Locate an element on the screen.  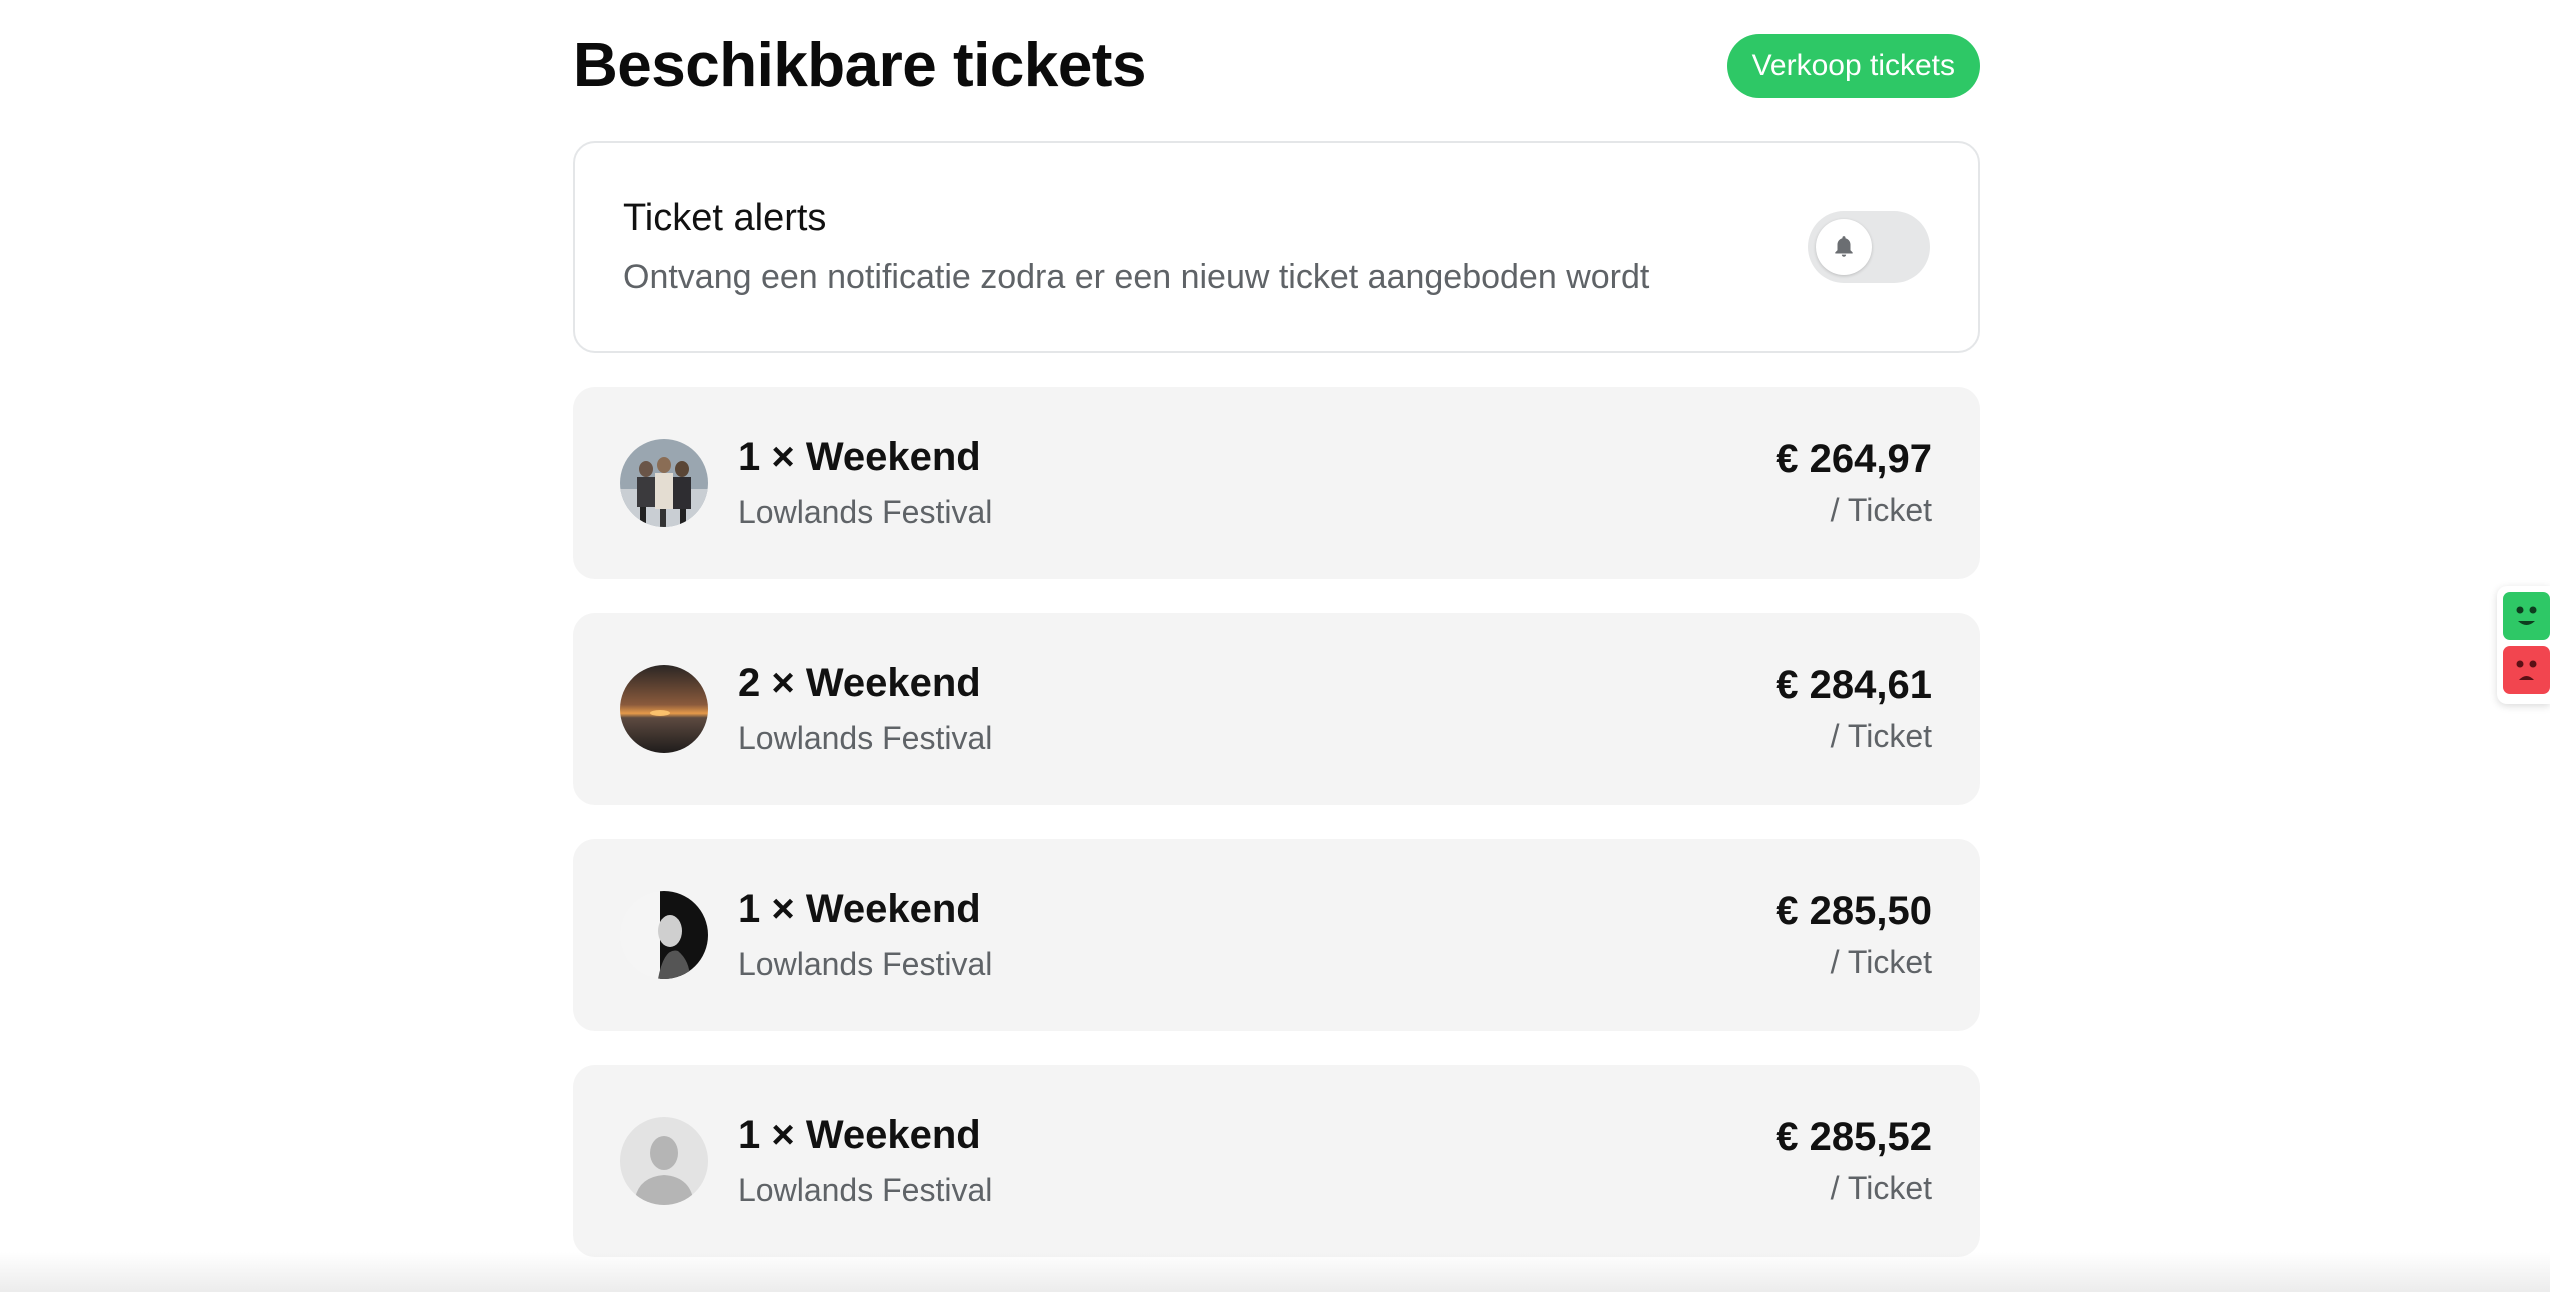
sad-face-icon is located at coordinates (2526, 670).